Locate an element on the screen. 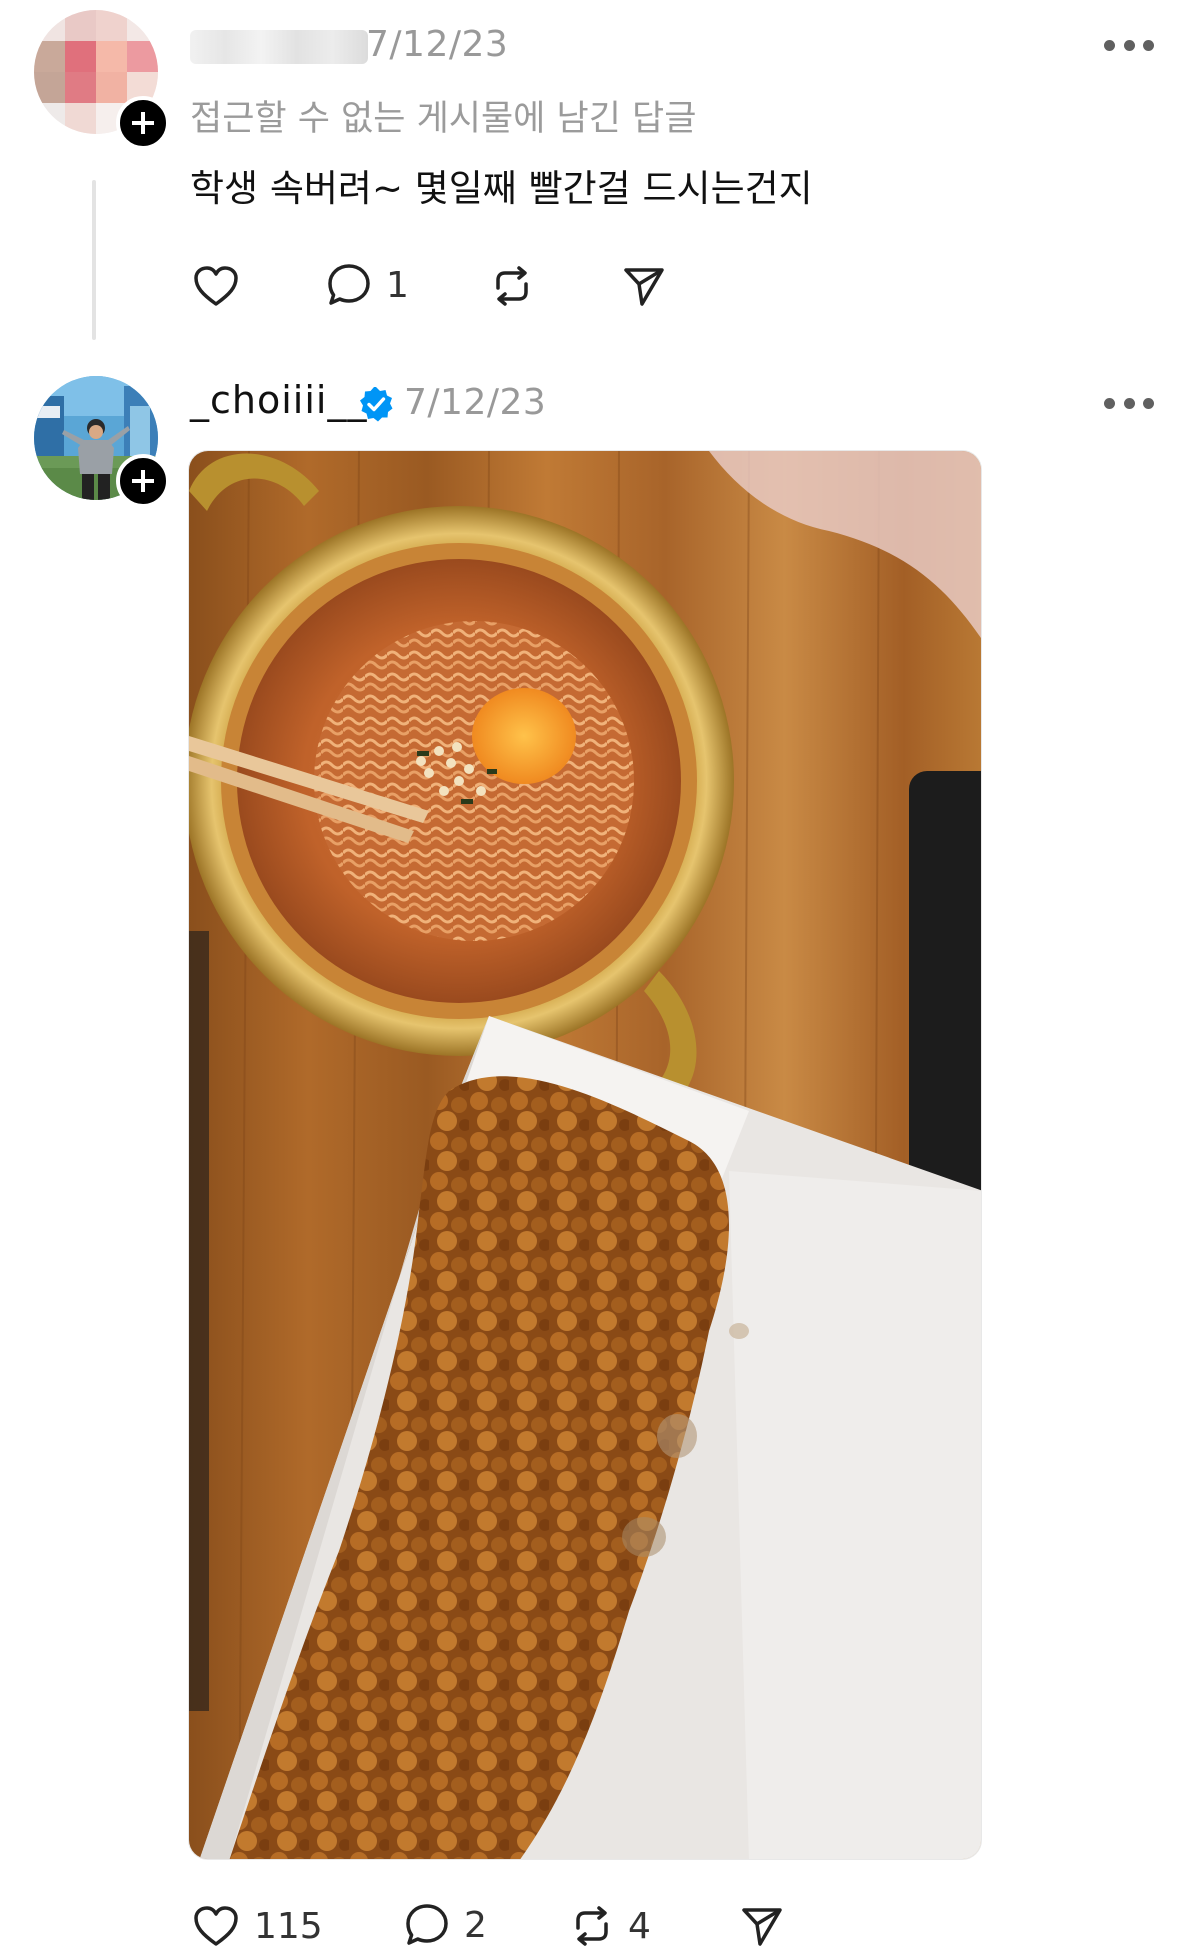 This screenshot has width=1200, height=1948. username: _choiiii__ is located at coordinates (278, 400).